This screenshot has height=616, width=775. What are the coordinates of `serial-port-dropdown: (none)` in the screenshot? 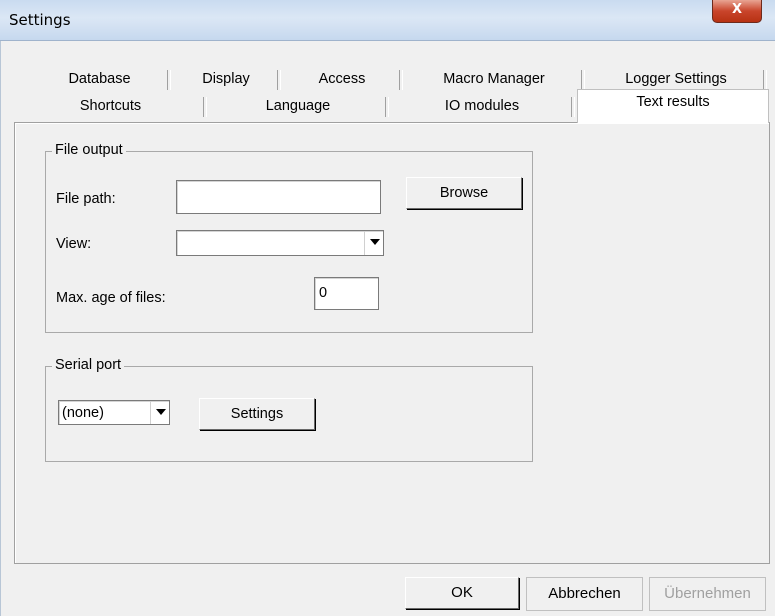 It's located at (114, 412).